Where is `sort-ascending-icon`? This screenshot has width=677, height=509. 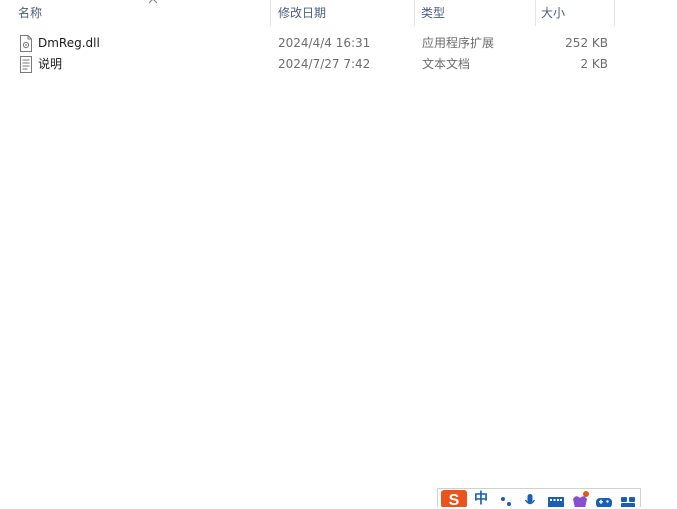
sort-ascending-icon is located at coordinates (153, 2).